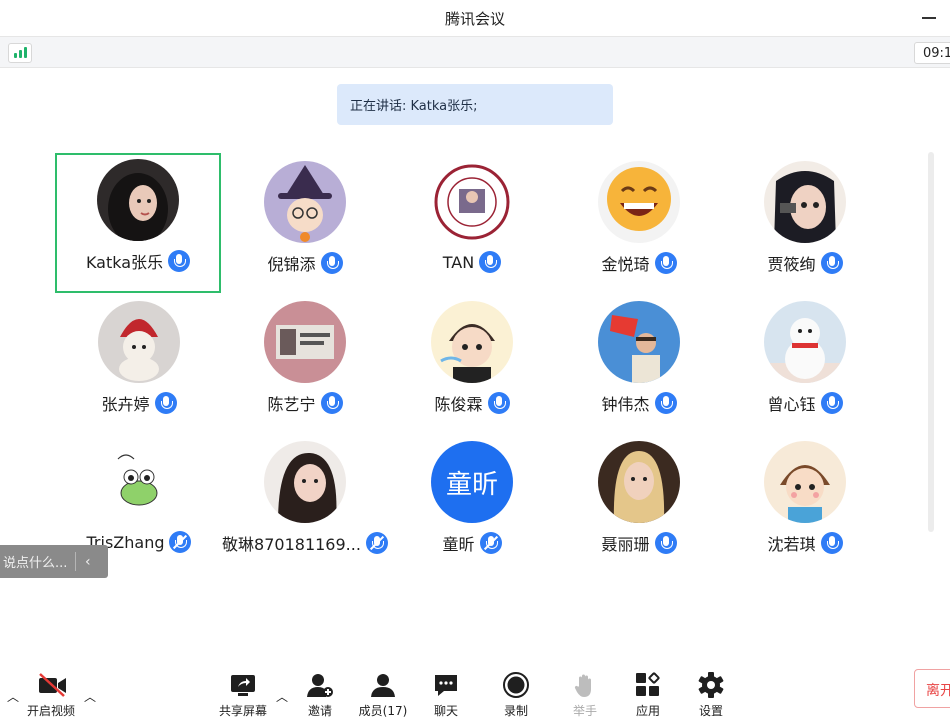 The width and height of the screenshot is (950, 720). I want to click on blonde-portrait-avatar, so click(639, 482).